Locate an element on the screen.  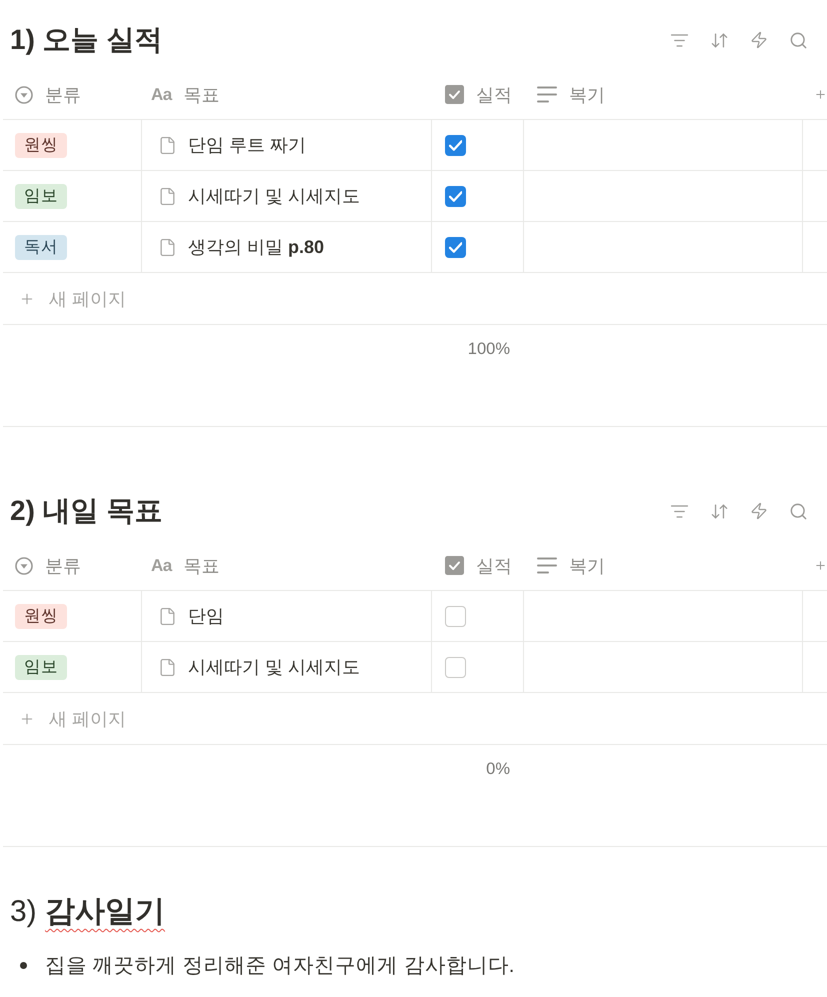
database-title: 2) 내일 목표 is located at coordinates (86, 511).